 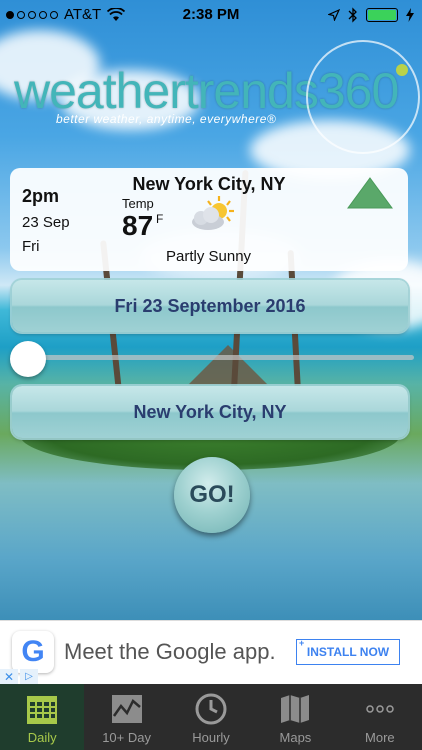 I want to click on map-icon, so click(x=295, y=709).